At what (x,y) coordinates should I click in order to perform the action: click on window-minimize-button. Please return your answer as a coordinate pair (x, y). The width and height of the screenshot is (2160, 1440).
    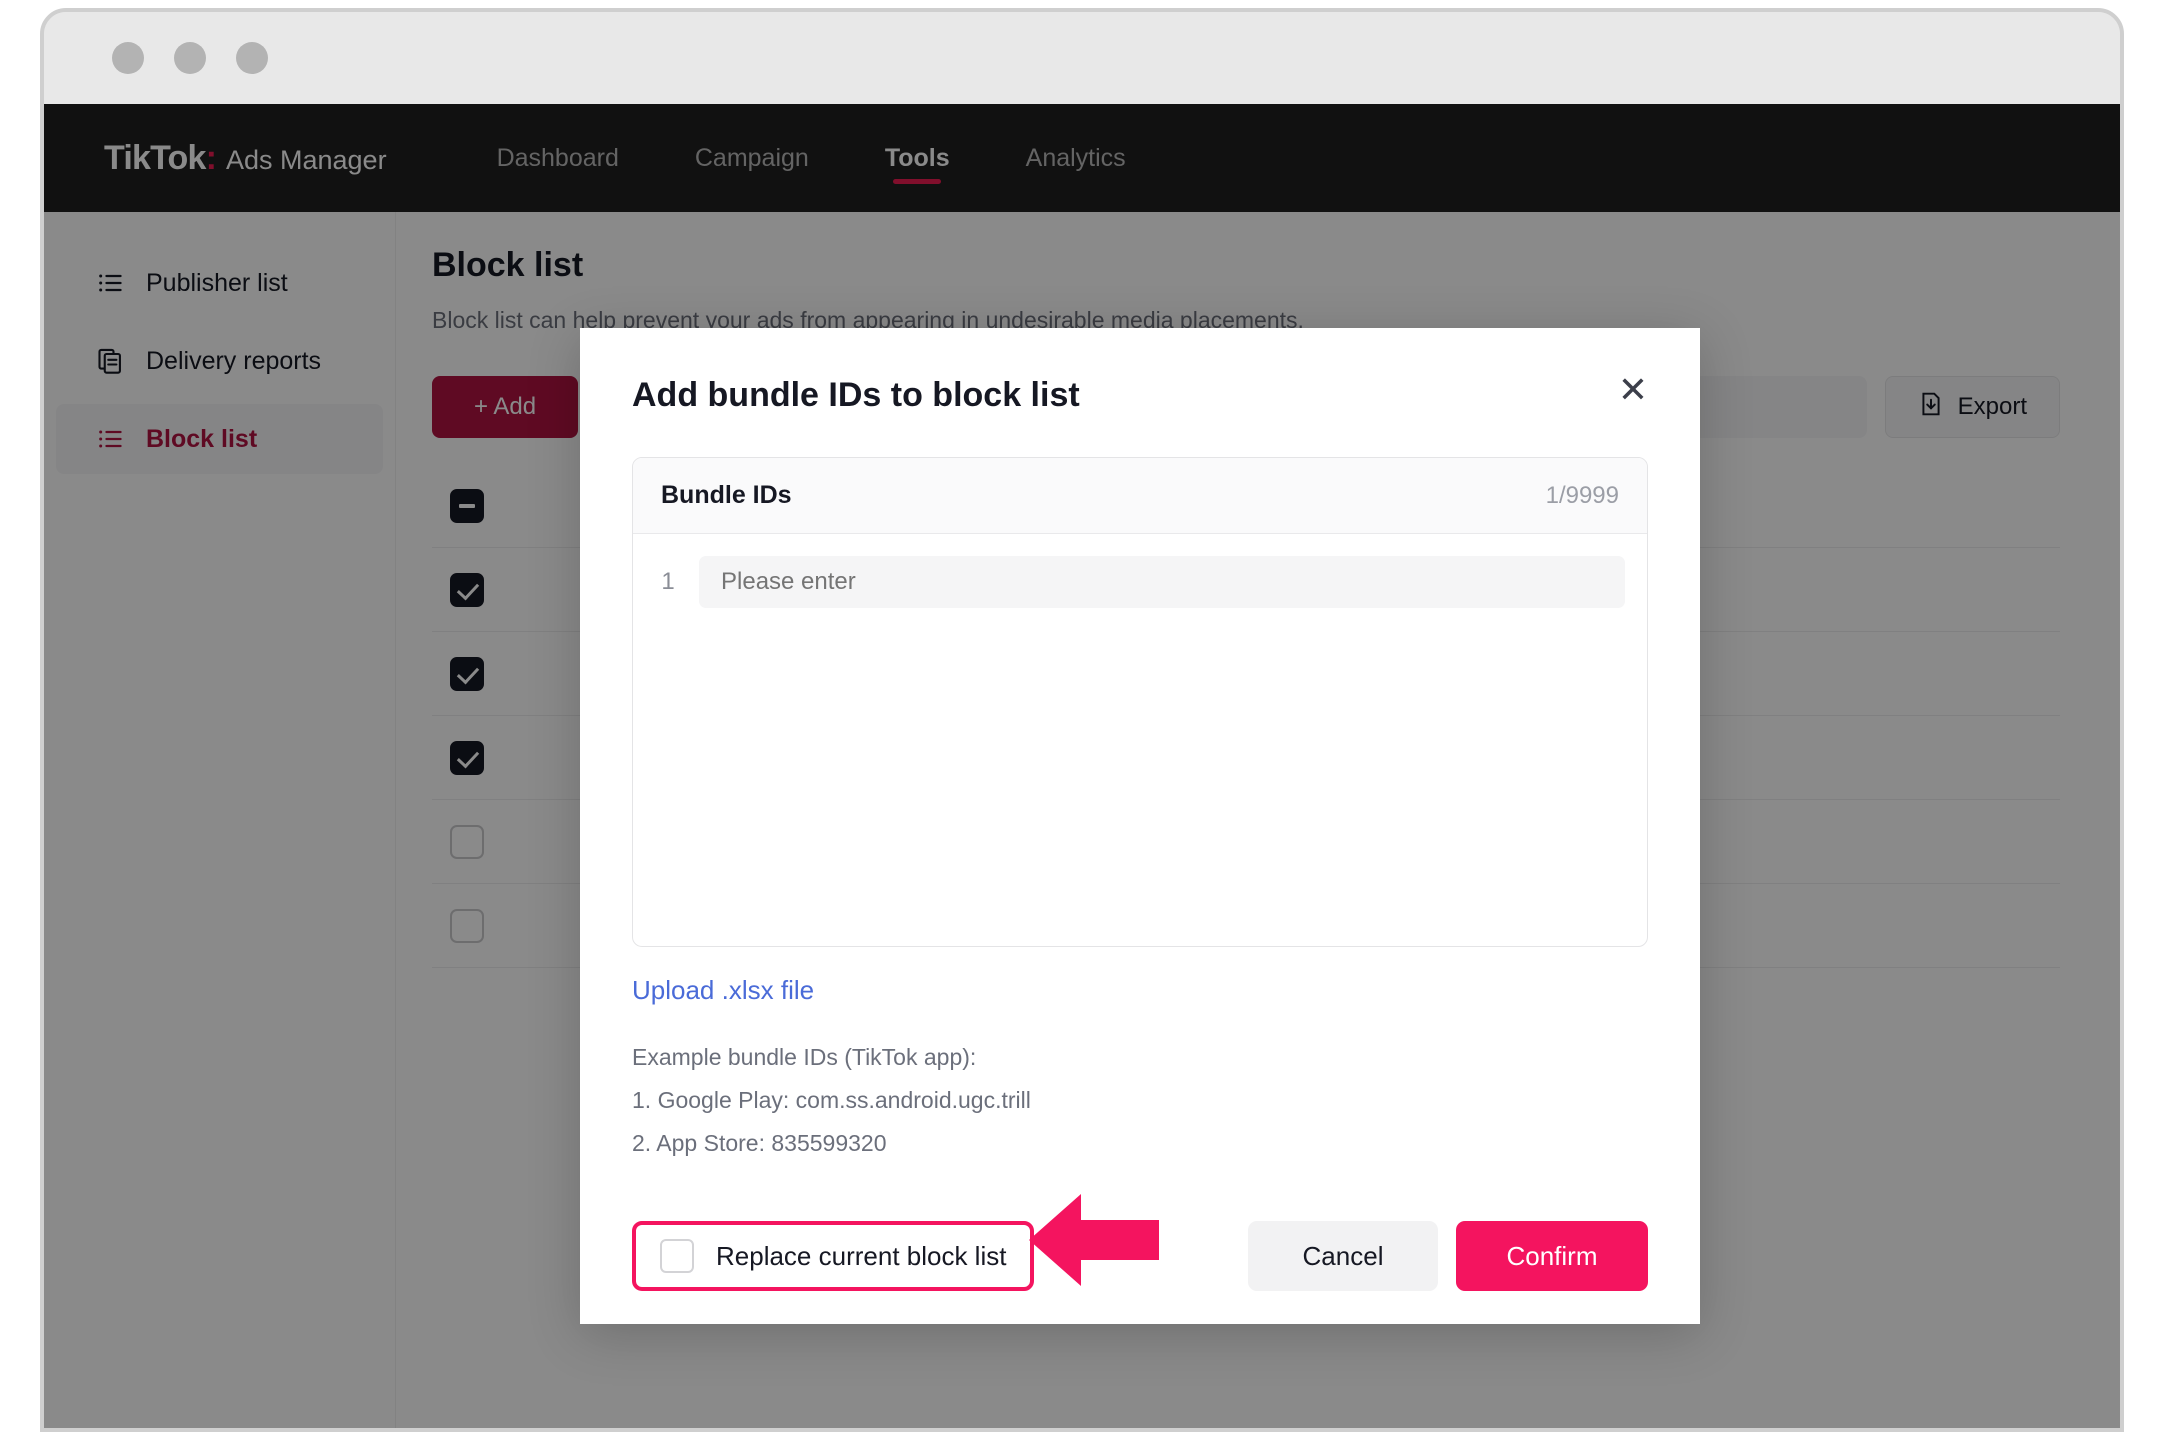
    Looking at the image, I should click on (190, 58).